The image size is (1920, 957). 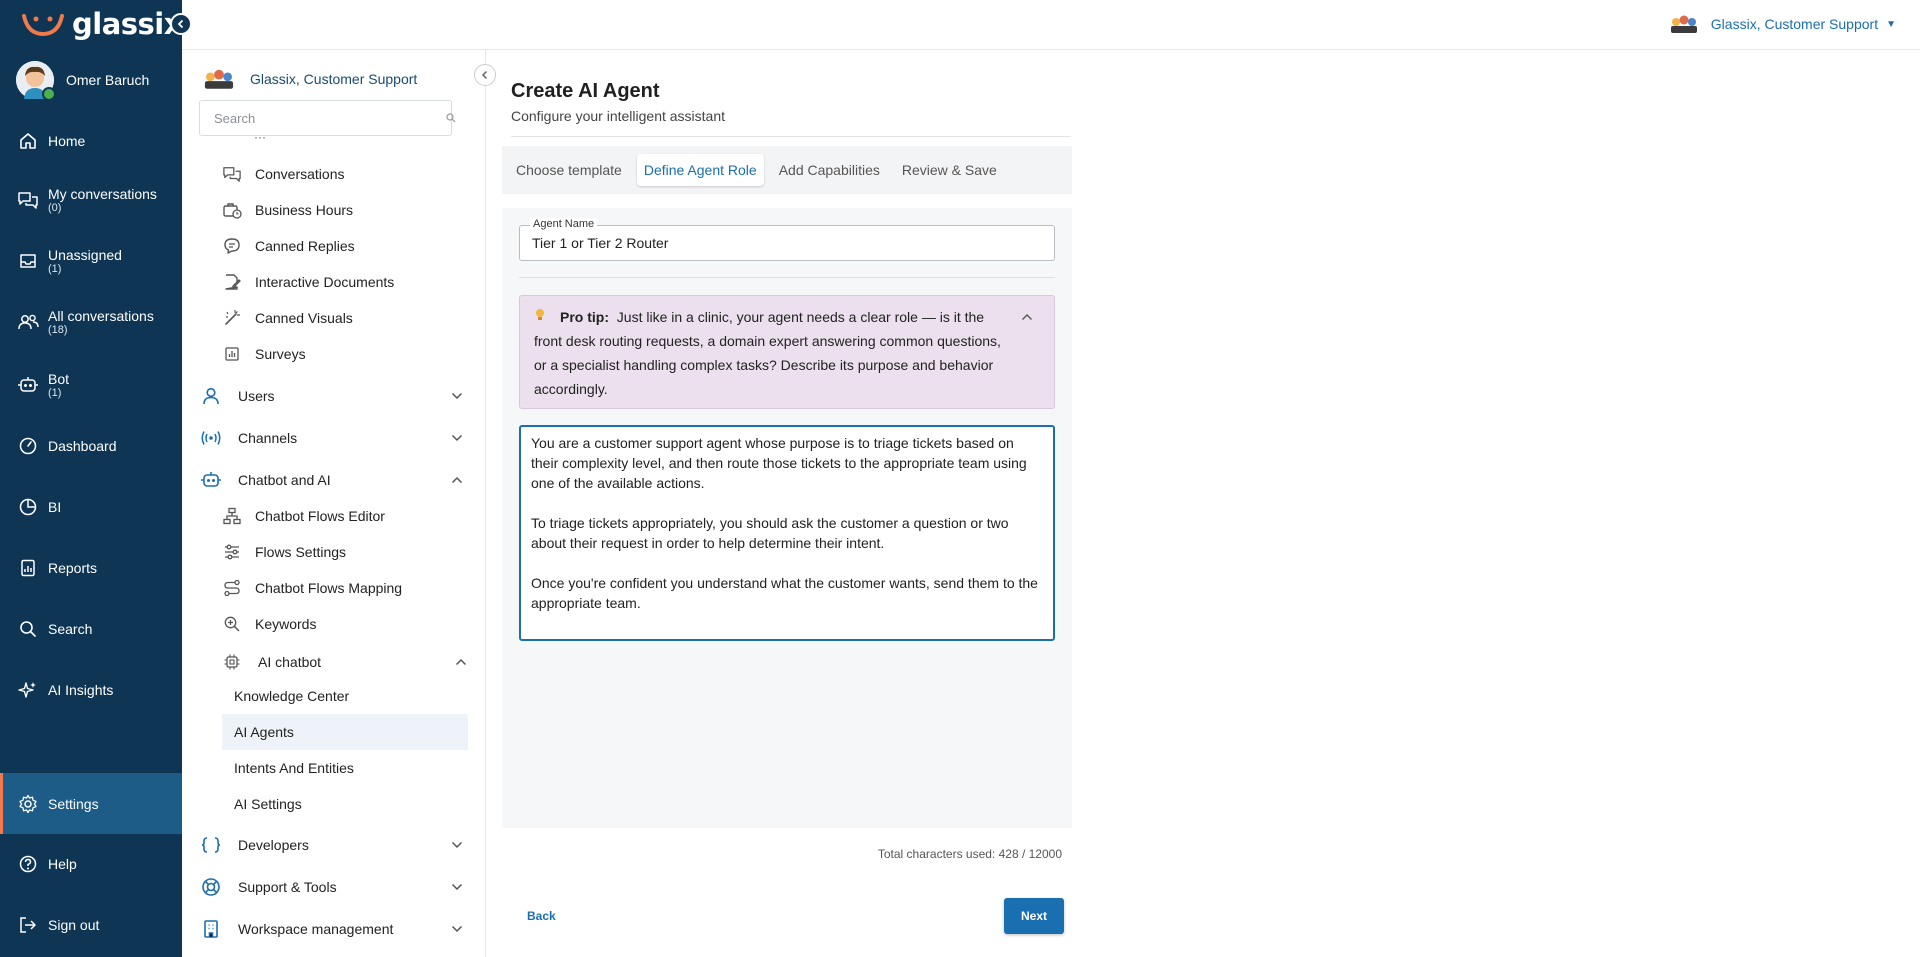 What do you see at coordinates (325, 118) in the screenshot?
I see `settings-search-input` at bounding box center [325, 118].